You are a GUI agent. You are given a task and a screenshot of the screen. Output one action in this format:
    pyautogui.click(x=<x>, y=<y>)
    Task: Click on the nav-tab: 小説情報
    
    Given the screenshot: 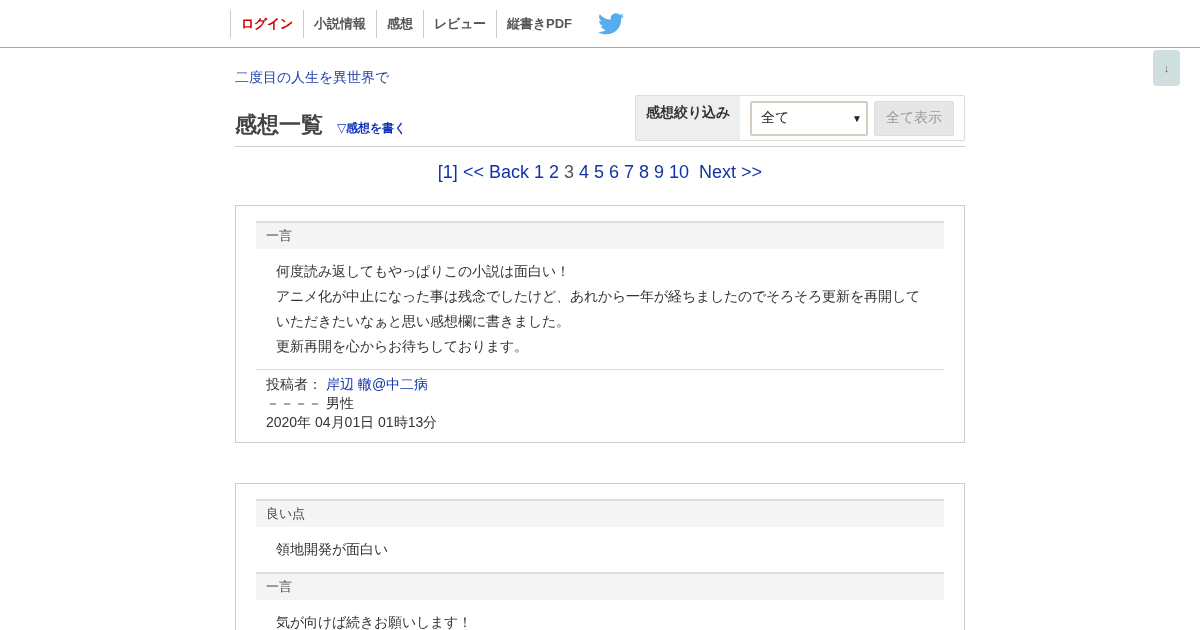 What is the action you would take?
    pyautogui.click(x=339, y=23)
    